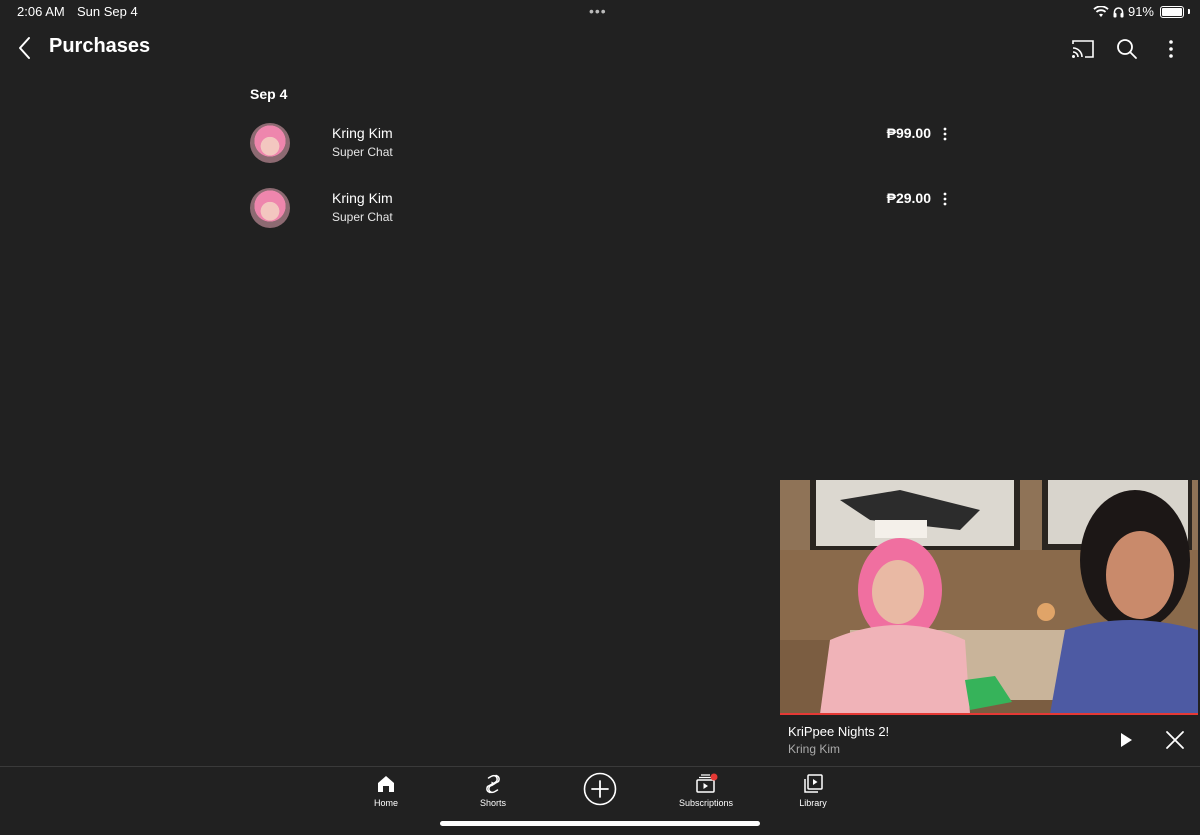  I want to click on cast-icon, so click(1083, 49).